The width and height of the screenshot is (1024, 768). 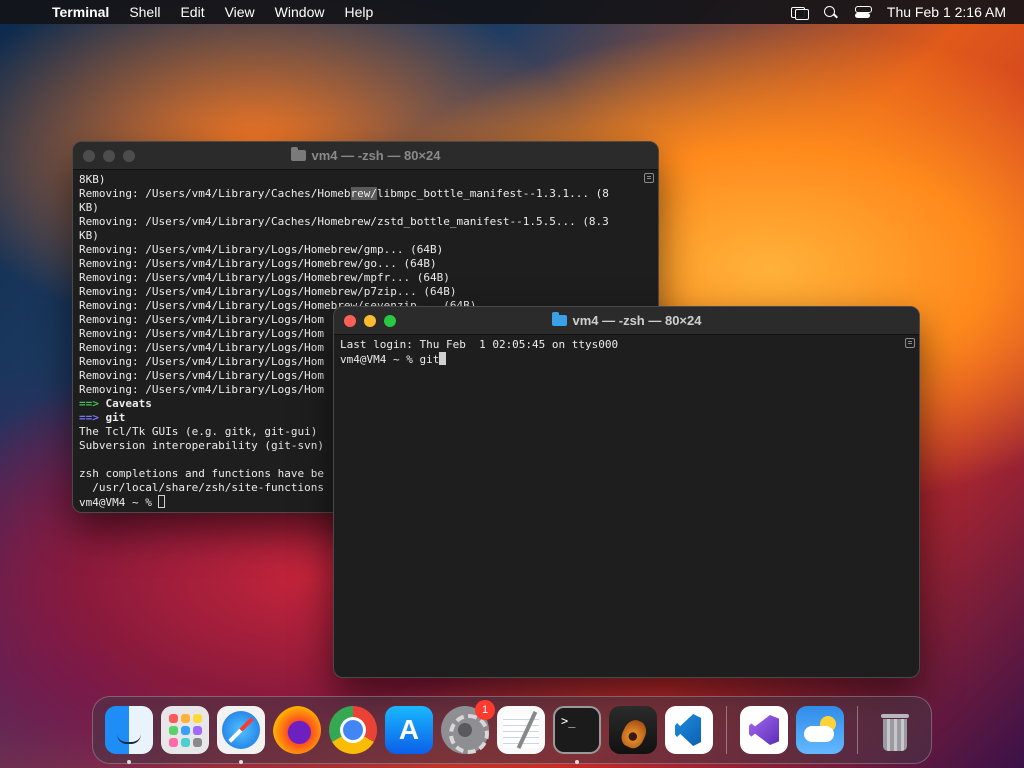 What do you see at coordinates (202, 473) in the screenshot?
I see `terminal-line: zsh completions and functions have be` at bounding box center [202, 473].